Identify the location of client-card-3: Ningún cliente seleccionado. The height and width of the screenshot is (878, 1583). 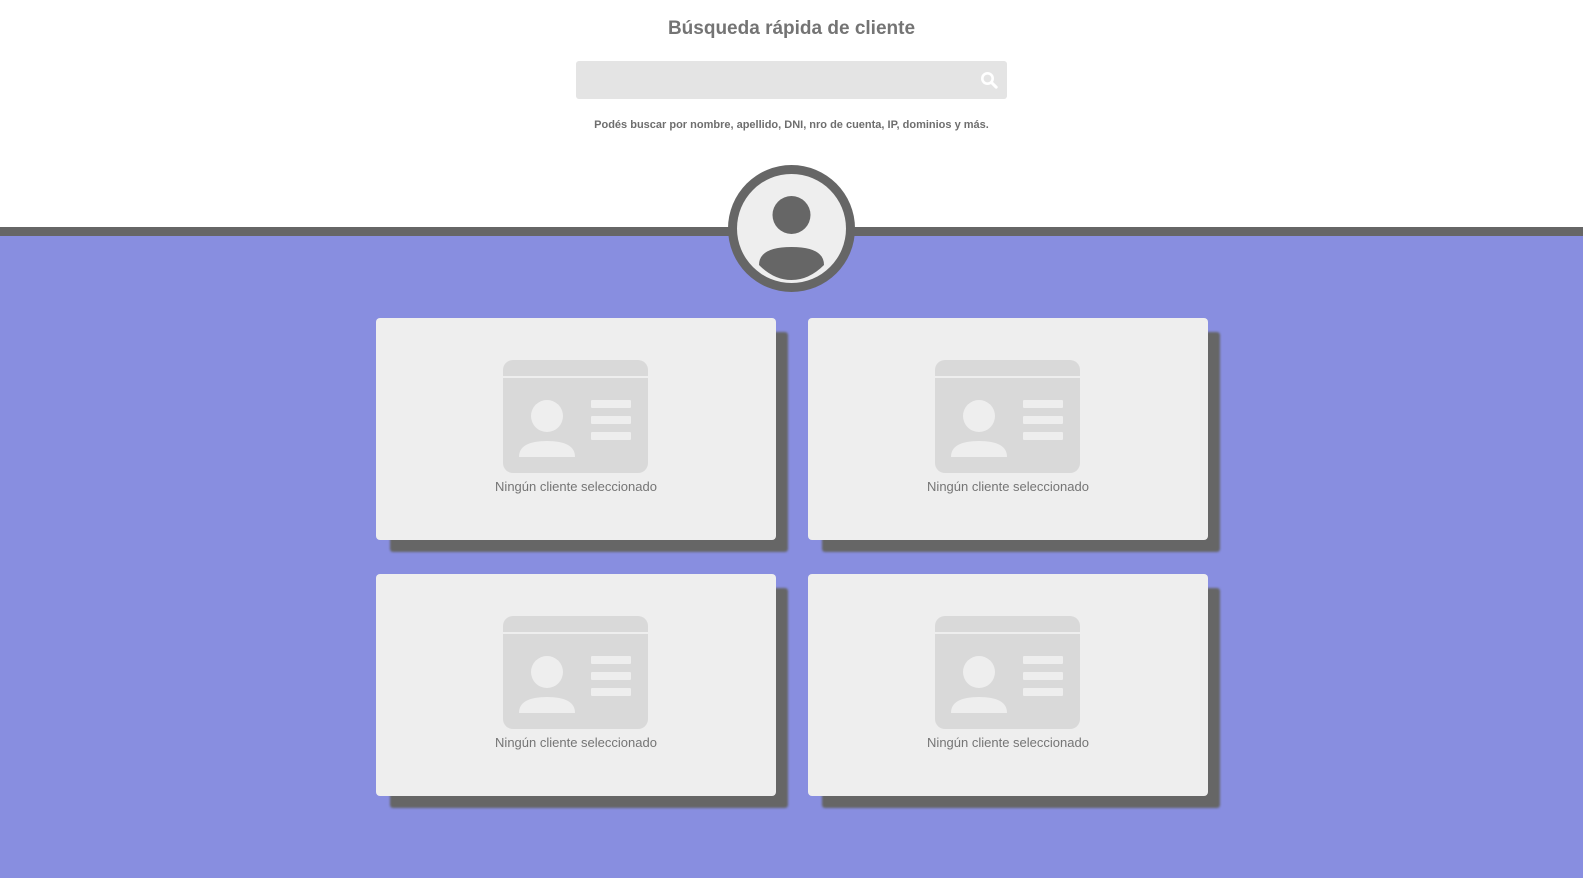
(576, 685).